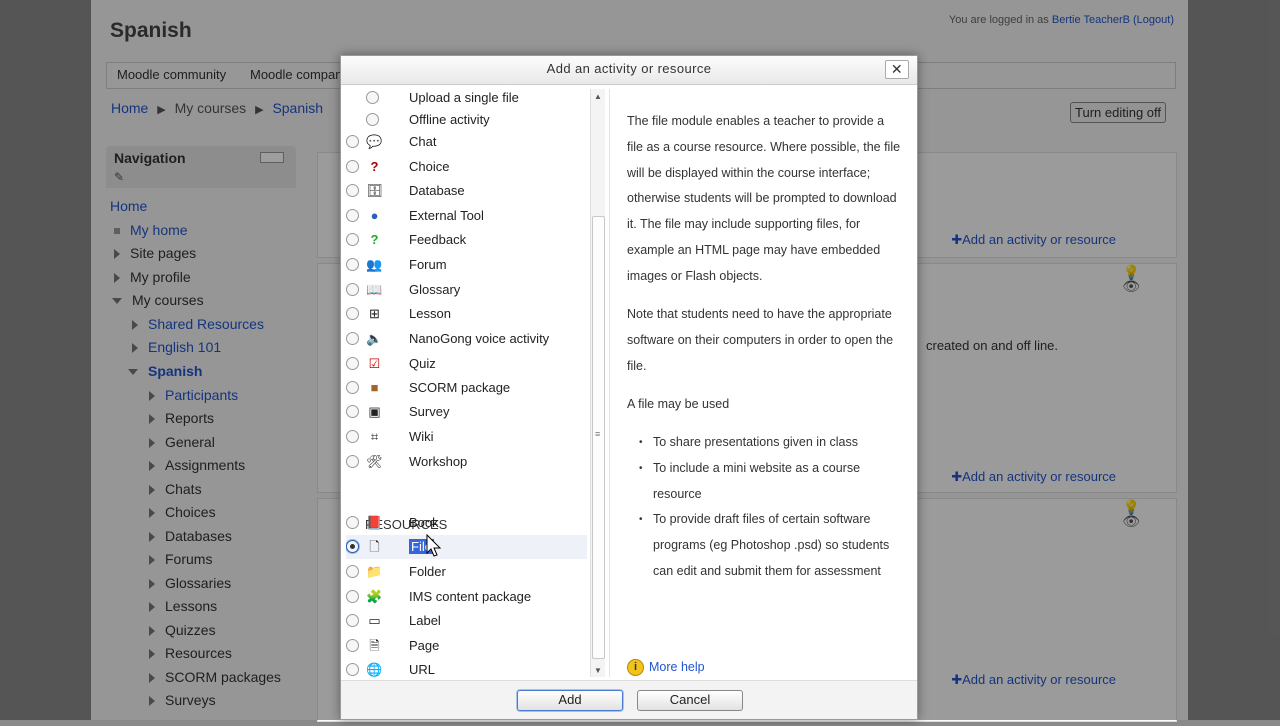 This screenshot has width=1280, height=726. I want to click on option-feedback: ? Feedback, so click(466, 240).